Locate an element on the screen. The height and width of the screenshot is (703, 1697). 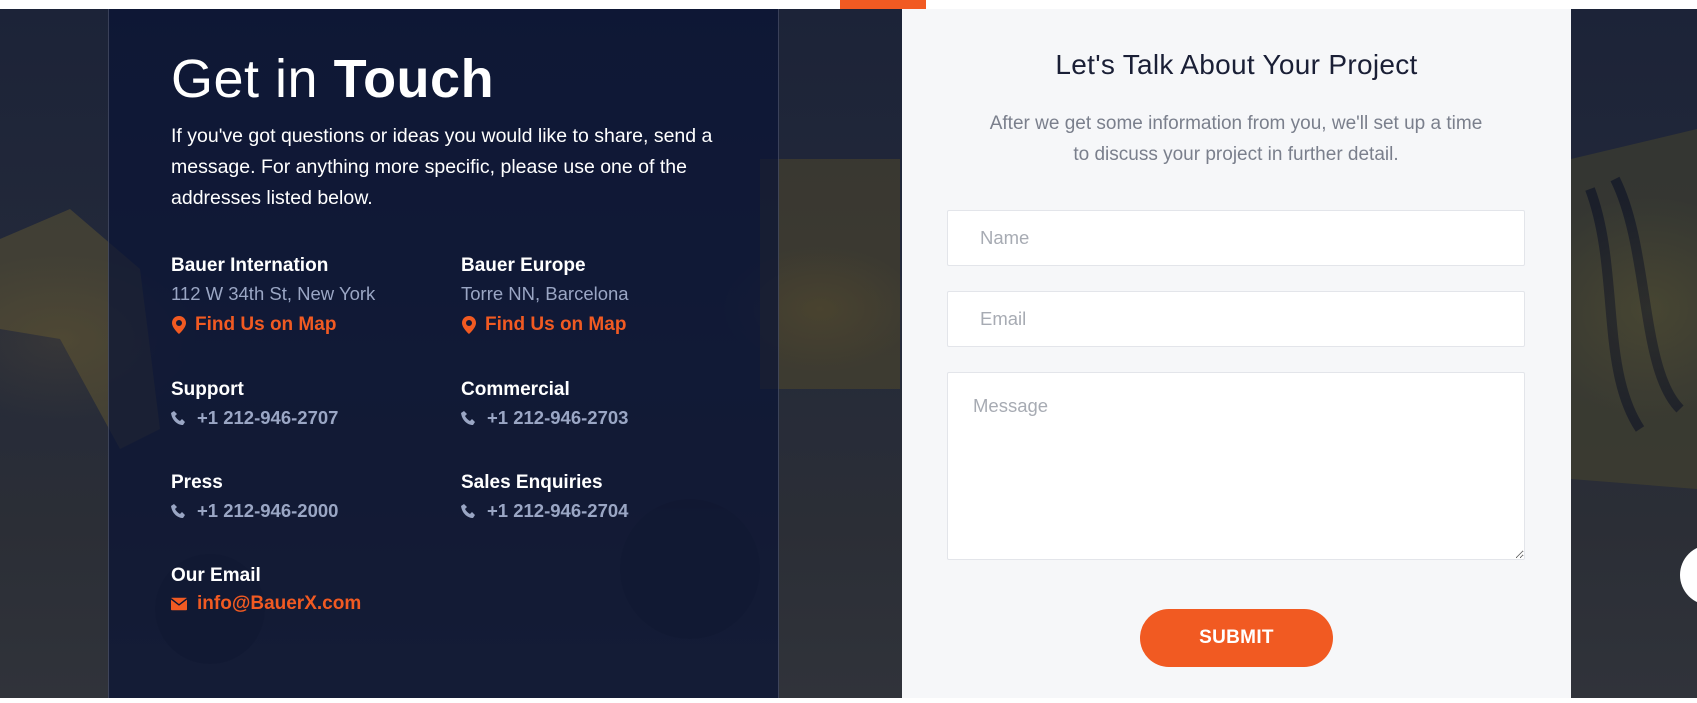
top-accent-bar is located at coordinates (883, 4).